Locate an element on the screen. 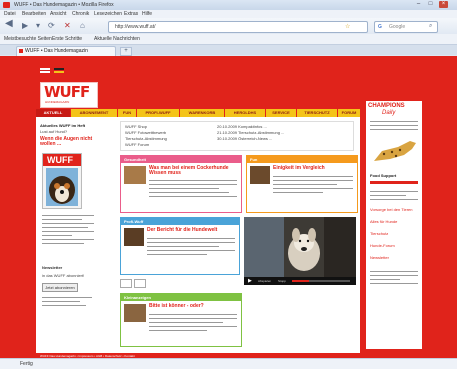 This screenshot has width=457, height=369. box-profi-wuff: Profi-Wuff Der Bericht für die Hundewelt is located at coordinates (180, 246).